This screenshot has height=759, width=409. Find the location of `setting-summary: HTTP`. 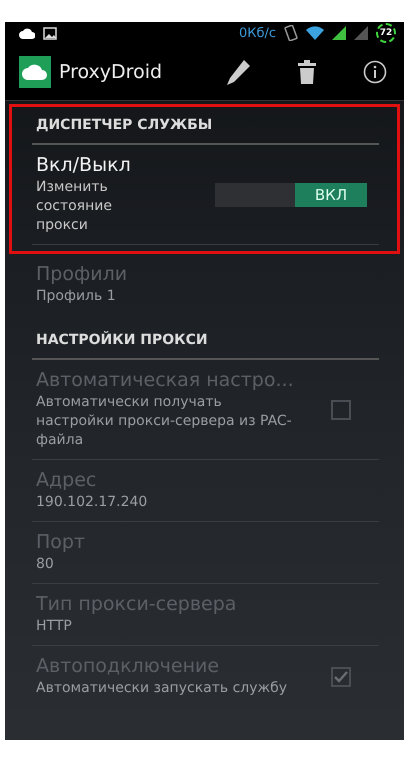

setting-summary: HTTP is located at coordinates (54, 626).